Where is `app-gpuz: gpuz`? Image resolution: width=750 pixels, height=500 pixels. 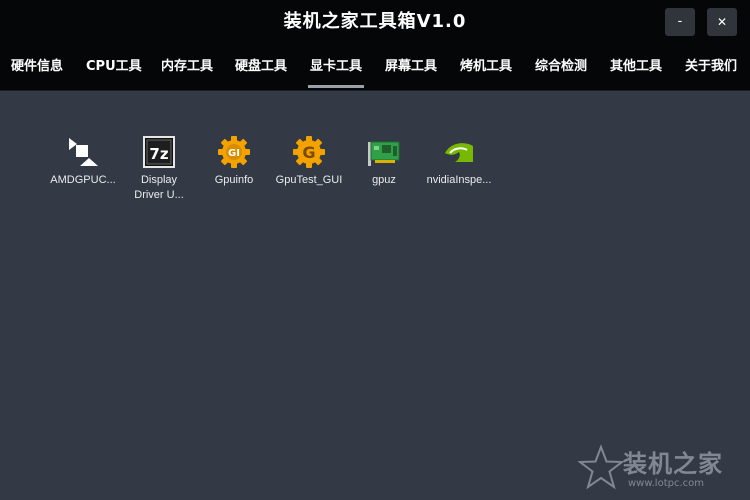
app-gpuz: gpuz is located at coordinates (384, 162).